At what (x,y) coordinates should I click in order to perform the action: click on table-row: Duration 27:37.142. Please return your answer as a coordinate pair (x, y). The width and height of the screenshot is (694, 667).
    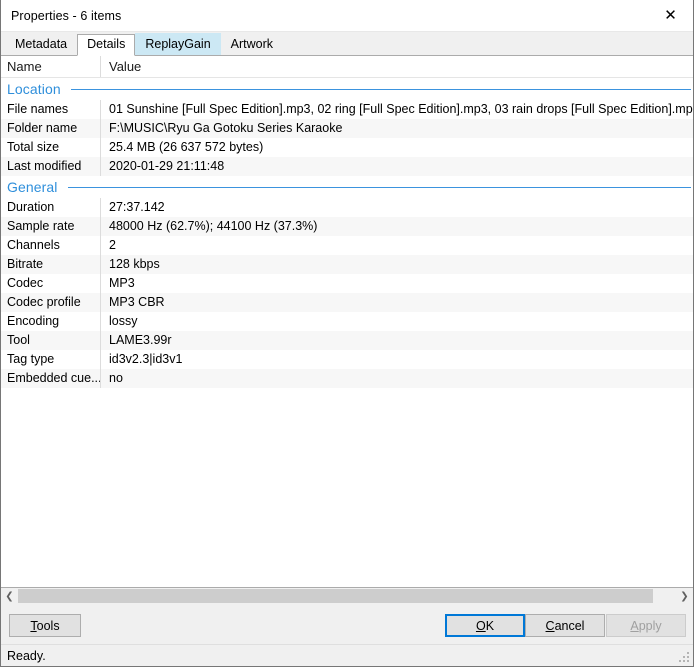
    Looking at the image, I should click on (347, 207).